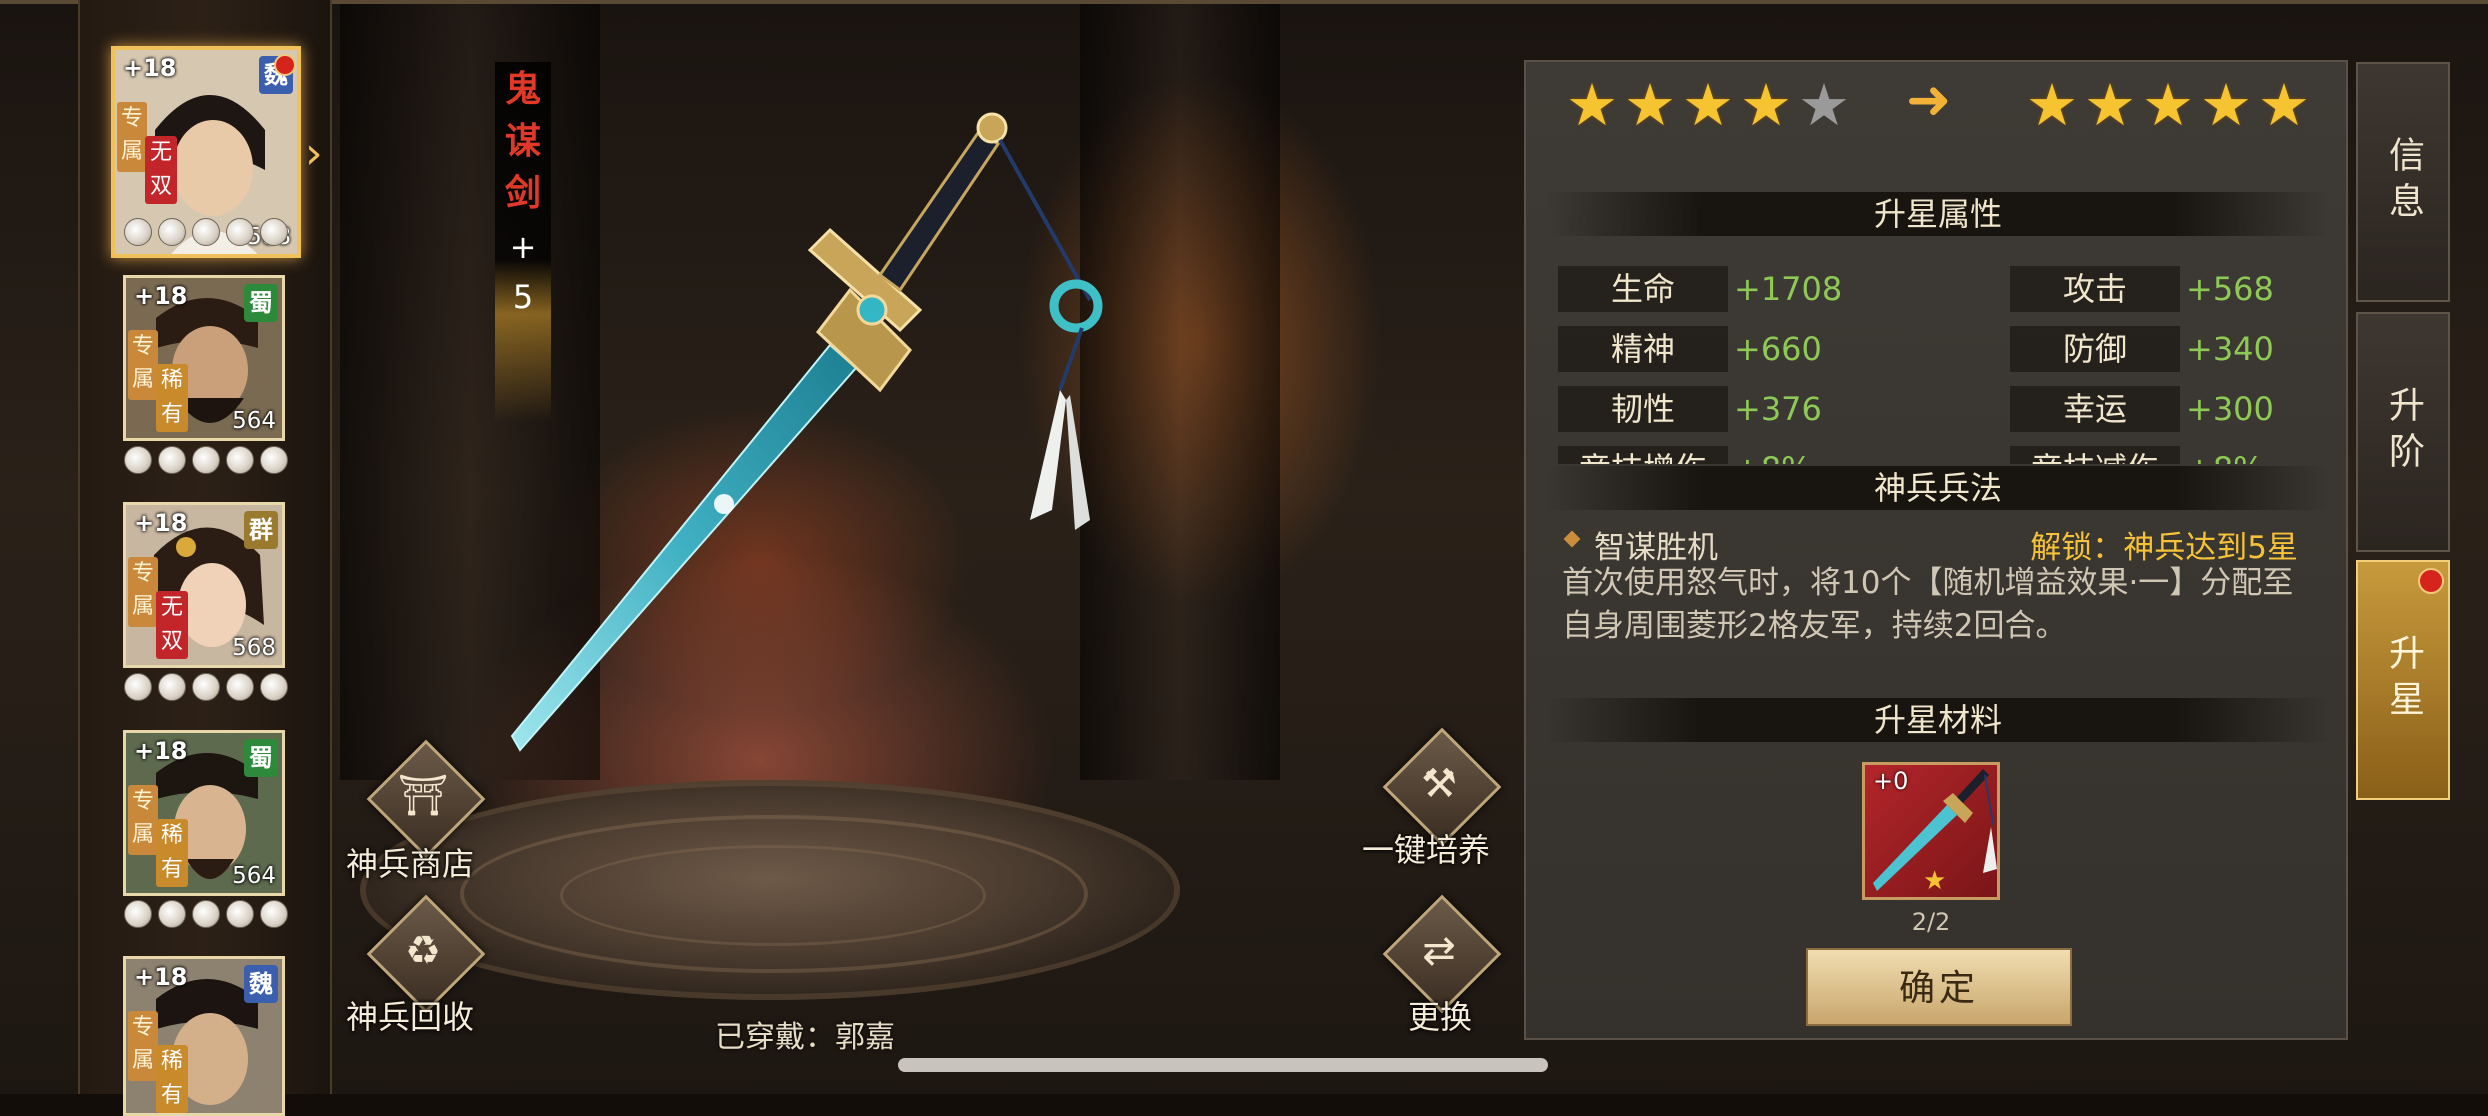 The image size is (2488, 1116). I want to click on tab-star-up: 升星, so click(2403, 680).